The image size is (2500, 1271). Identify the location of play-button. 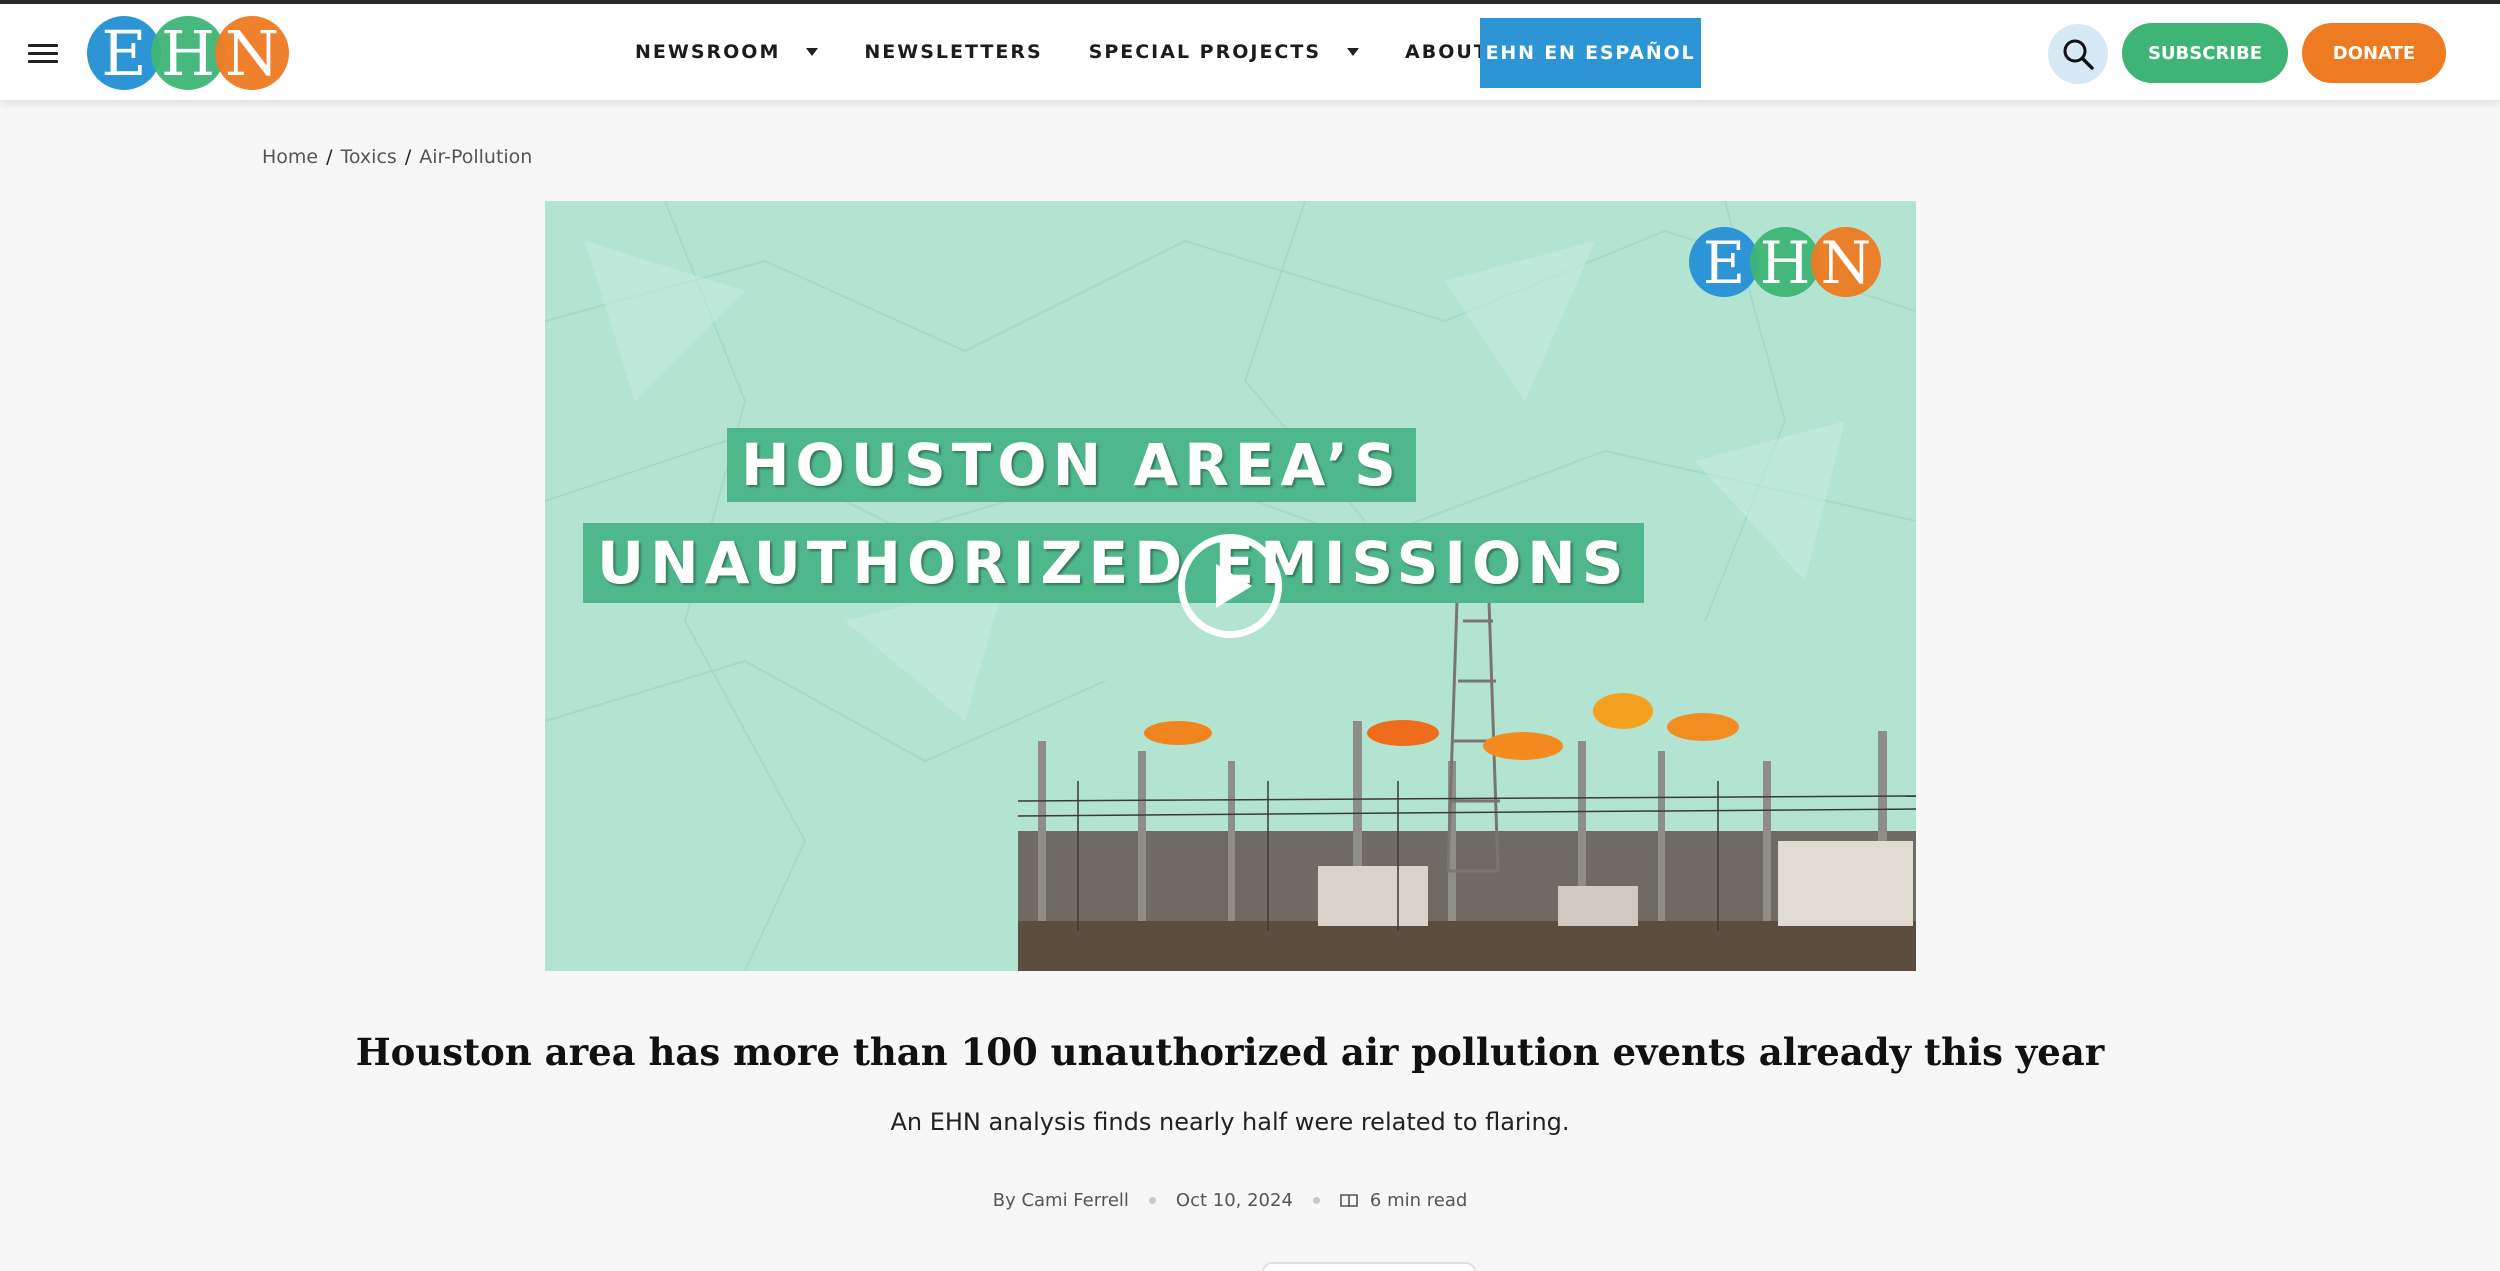
(1230, 586).